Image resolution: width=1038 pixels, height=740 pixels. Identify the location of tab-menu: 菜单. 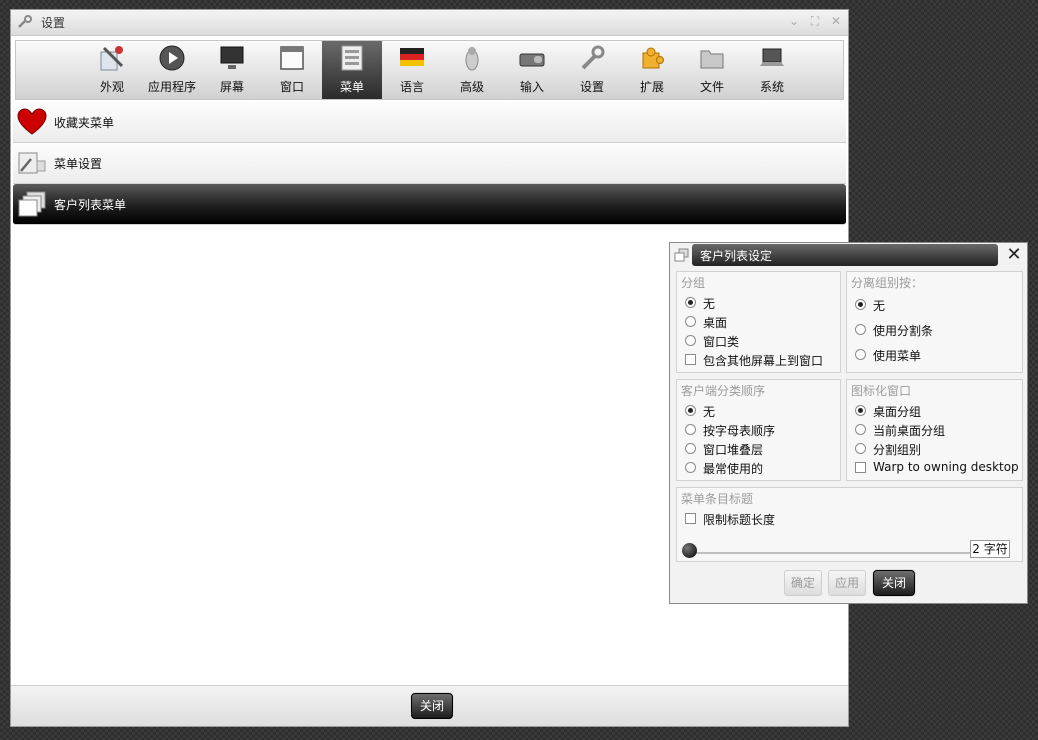
(352, 70).